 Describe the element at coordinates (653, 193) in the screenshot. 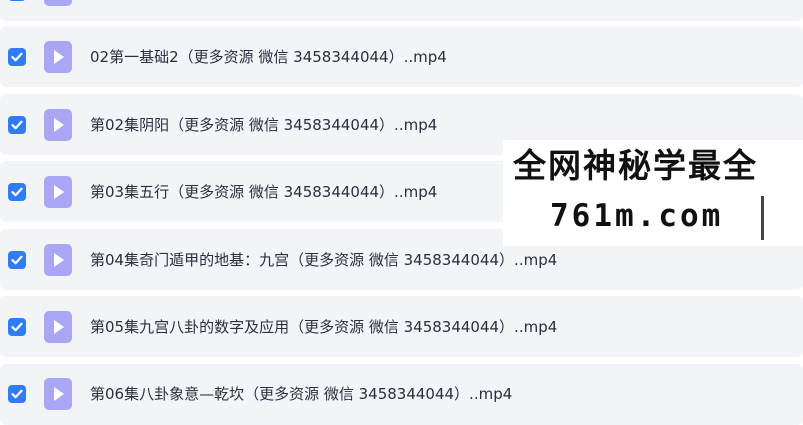

I see `watermark-overlay: 全网神秘学最全 761m.com` at that location.